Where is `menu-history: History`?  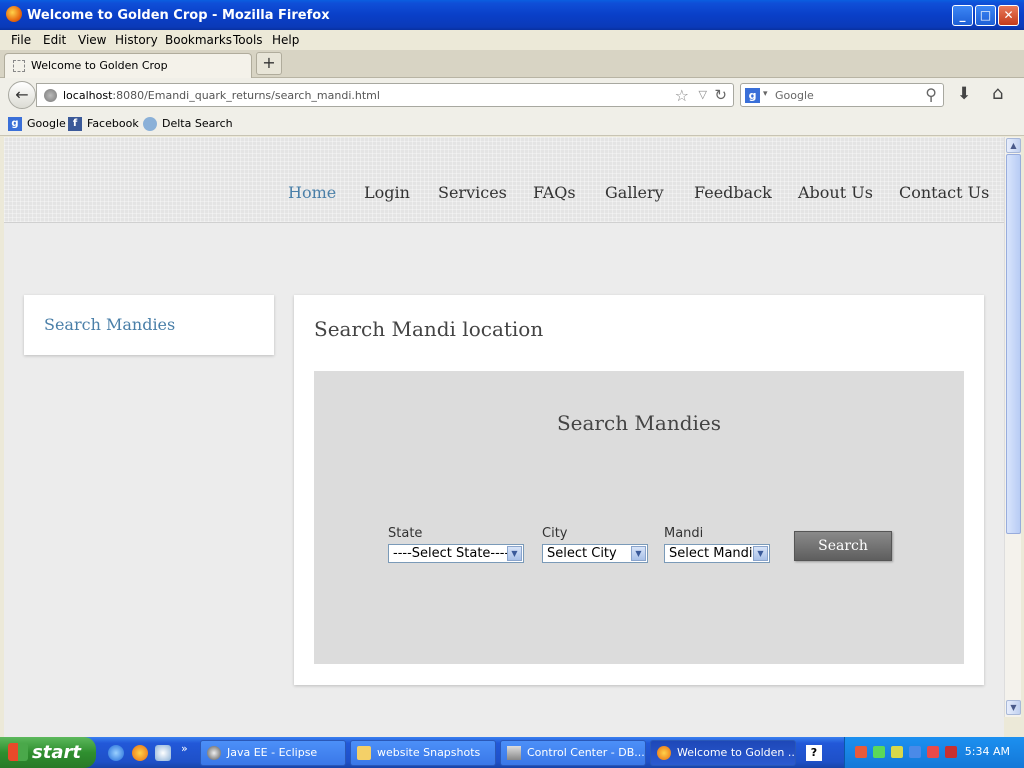
menu-history: History is located at coordinates (136, 40).